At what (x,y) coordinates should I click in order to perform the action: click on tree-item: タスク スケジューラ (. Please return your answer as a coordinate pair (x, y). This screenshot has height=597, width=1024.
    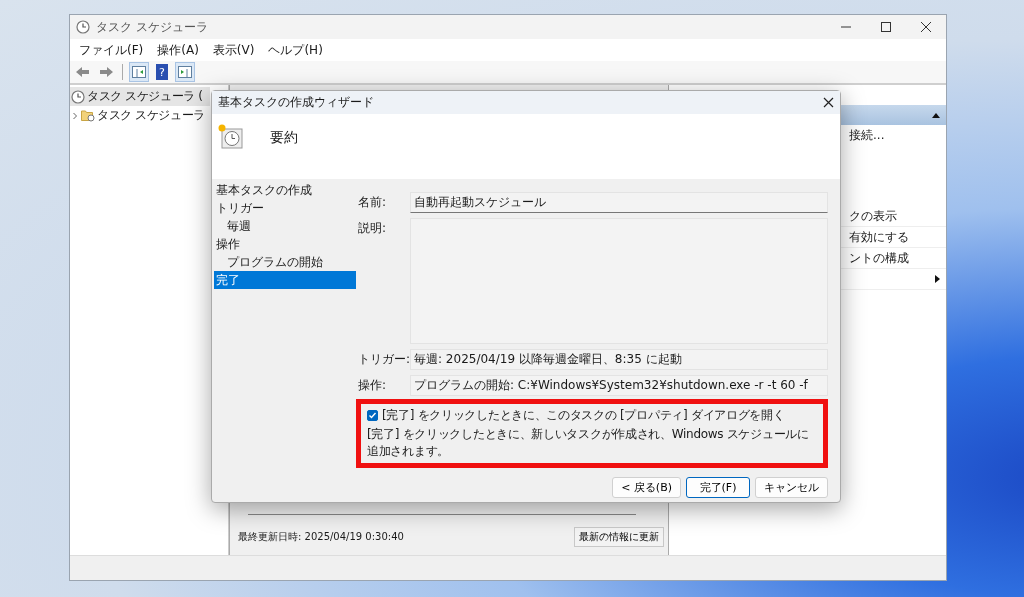
    Looking at the image, I should click on (140, 96).